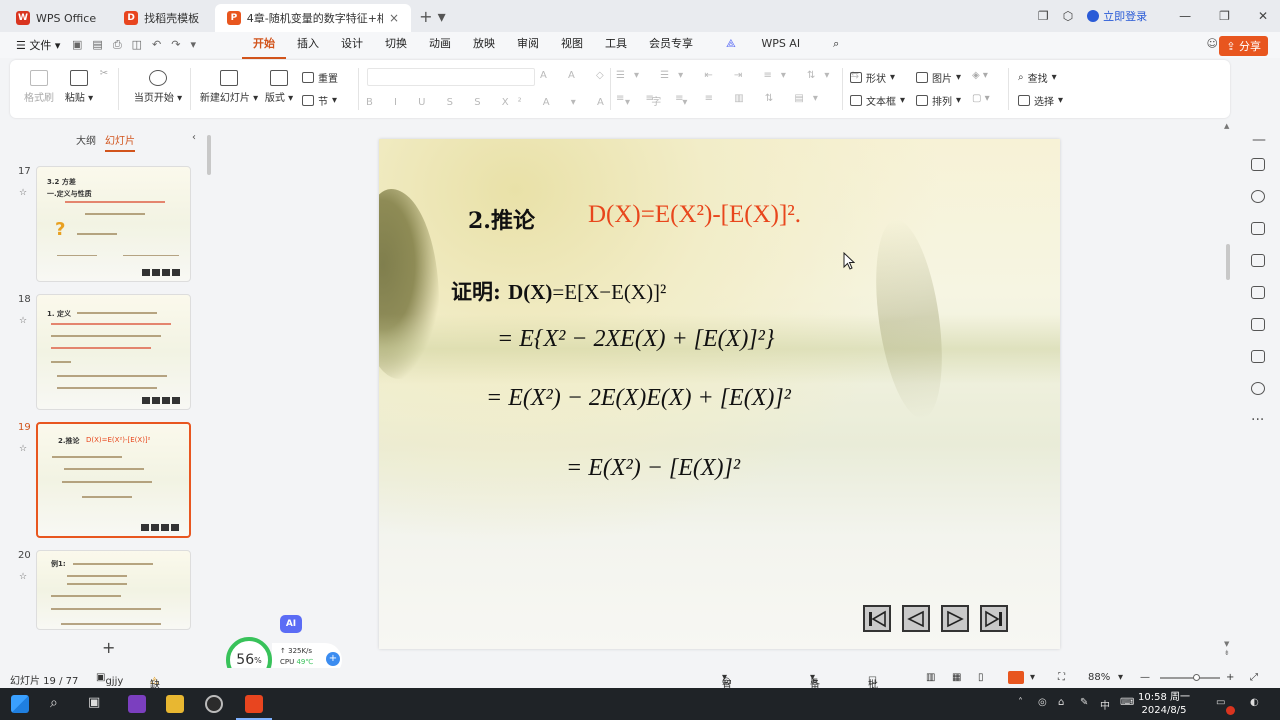 The image size is (1280, 720). I want to click on redo-icon: ↷, so click(175, 45).